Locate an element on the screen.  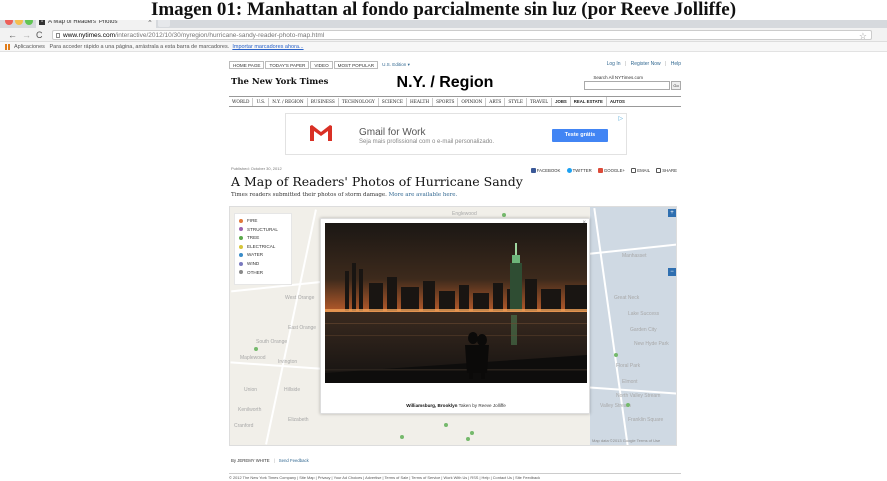
nav-todays-paper: TODAY'S PAPER is located at coordinates (287, 65).